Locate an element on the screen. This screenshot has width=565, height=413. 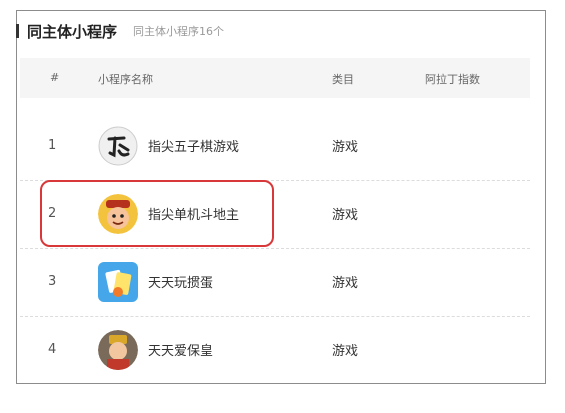
highlight-box is located at coordinates (157, 213).